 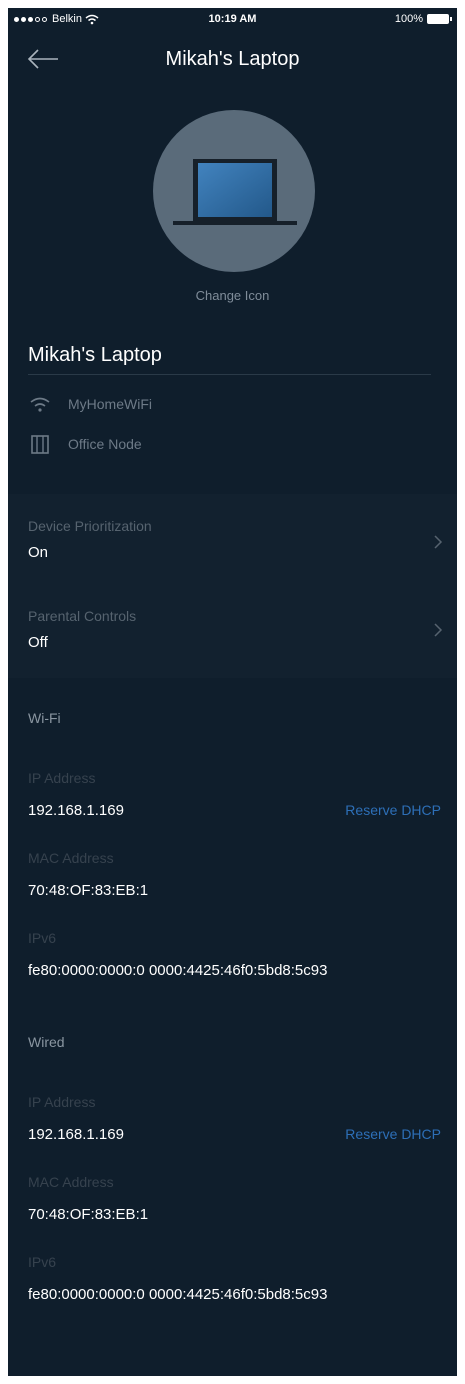 I want to click on laptop-icon, so click(x=235, y=192).